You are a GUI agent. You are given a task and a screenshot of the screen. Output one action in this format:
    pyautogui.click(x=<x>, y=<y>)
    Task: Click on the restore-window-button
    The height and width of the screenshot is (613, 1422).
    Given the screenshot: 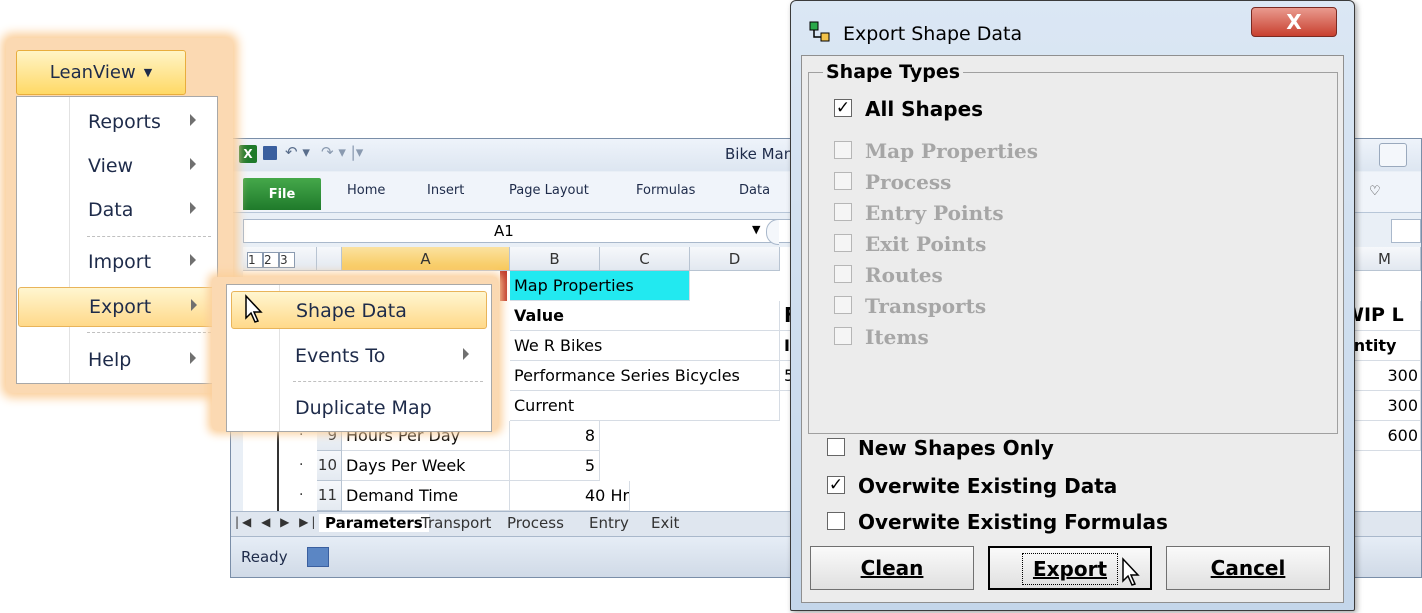 What is the action you would take?
    pyautogui.click(x=1393, y=155)
    